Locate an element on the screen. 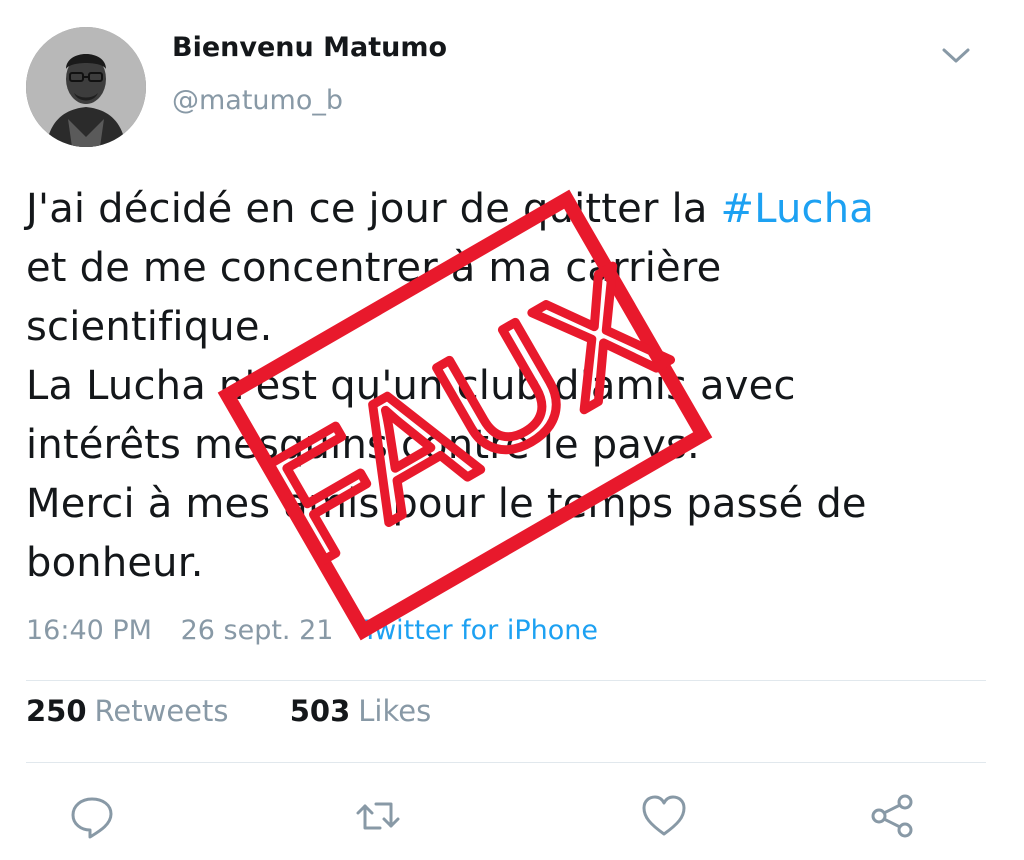 The height and width of the screenshot is (860, 1024). heart-icon is located at coordinates (664, 816).